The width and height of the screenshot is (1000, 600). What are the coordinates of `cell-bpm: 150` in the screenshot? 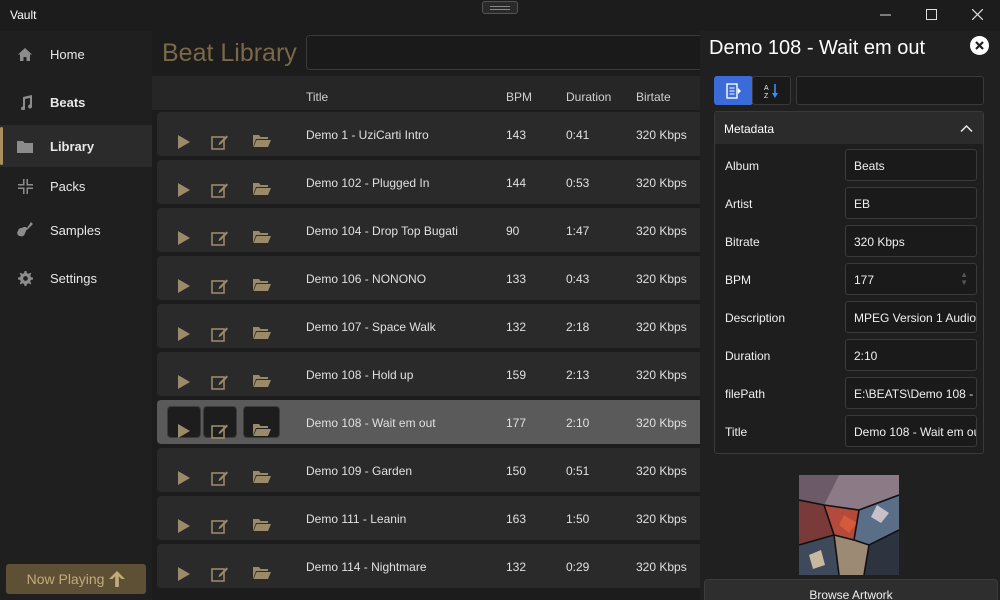 It's located at (516, 471).